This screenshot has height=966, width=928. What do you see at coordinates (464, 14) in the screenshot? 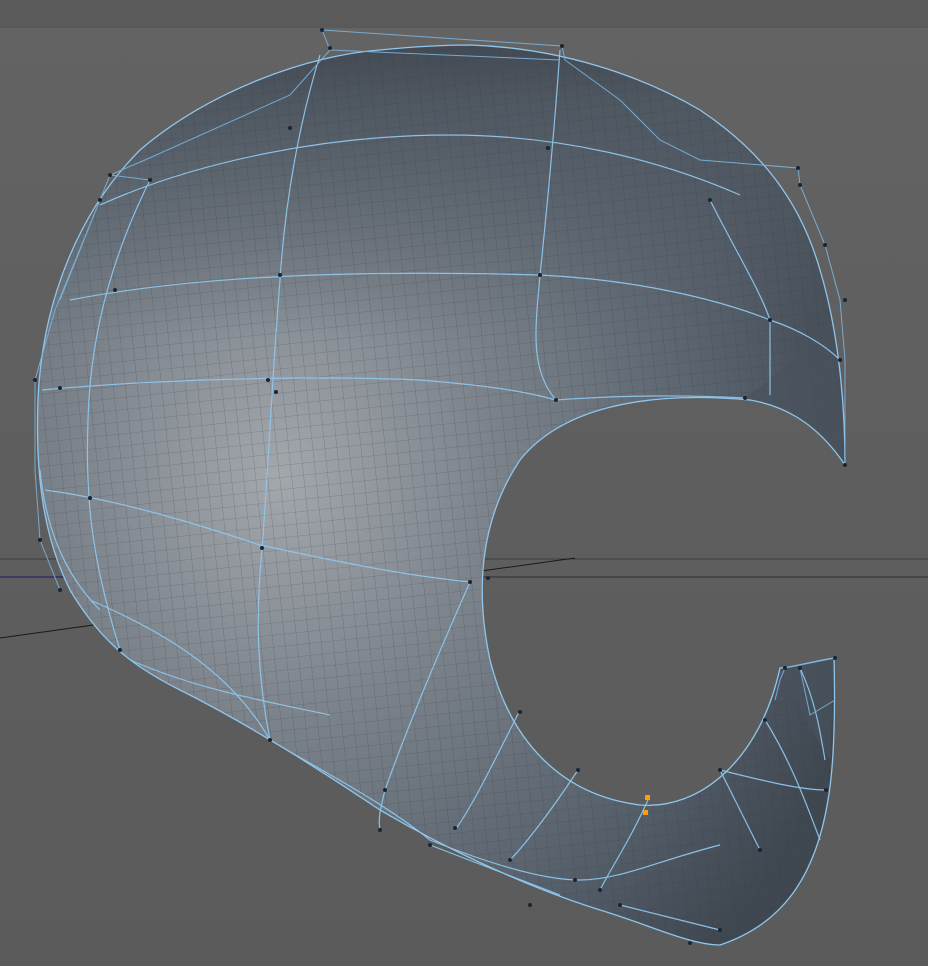
I see `viewport-header` at bounding box center [464, 14].